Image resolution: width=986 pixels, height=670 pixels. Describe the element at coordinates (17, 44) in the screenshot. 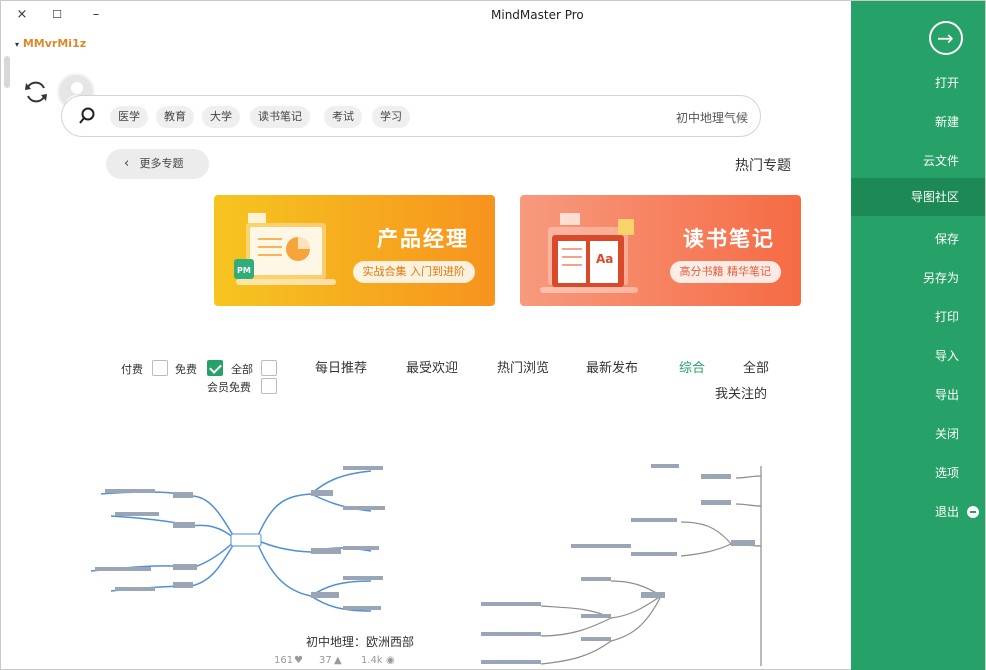

I see `dropdown-icon: ▾` at that location.